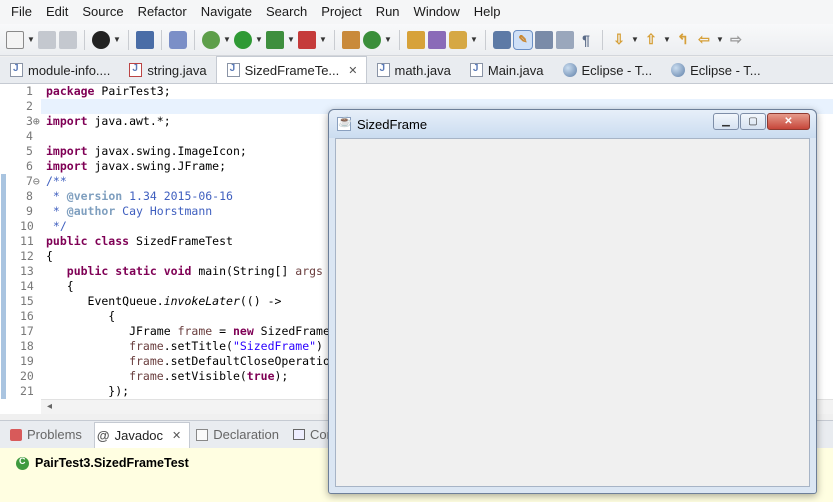 The height and width of the screenshot is (502, 833). Describe the element at coordinates (177, 70) in the screenshot. I see `tab-label: string.java` at that location.